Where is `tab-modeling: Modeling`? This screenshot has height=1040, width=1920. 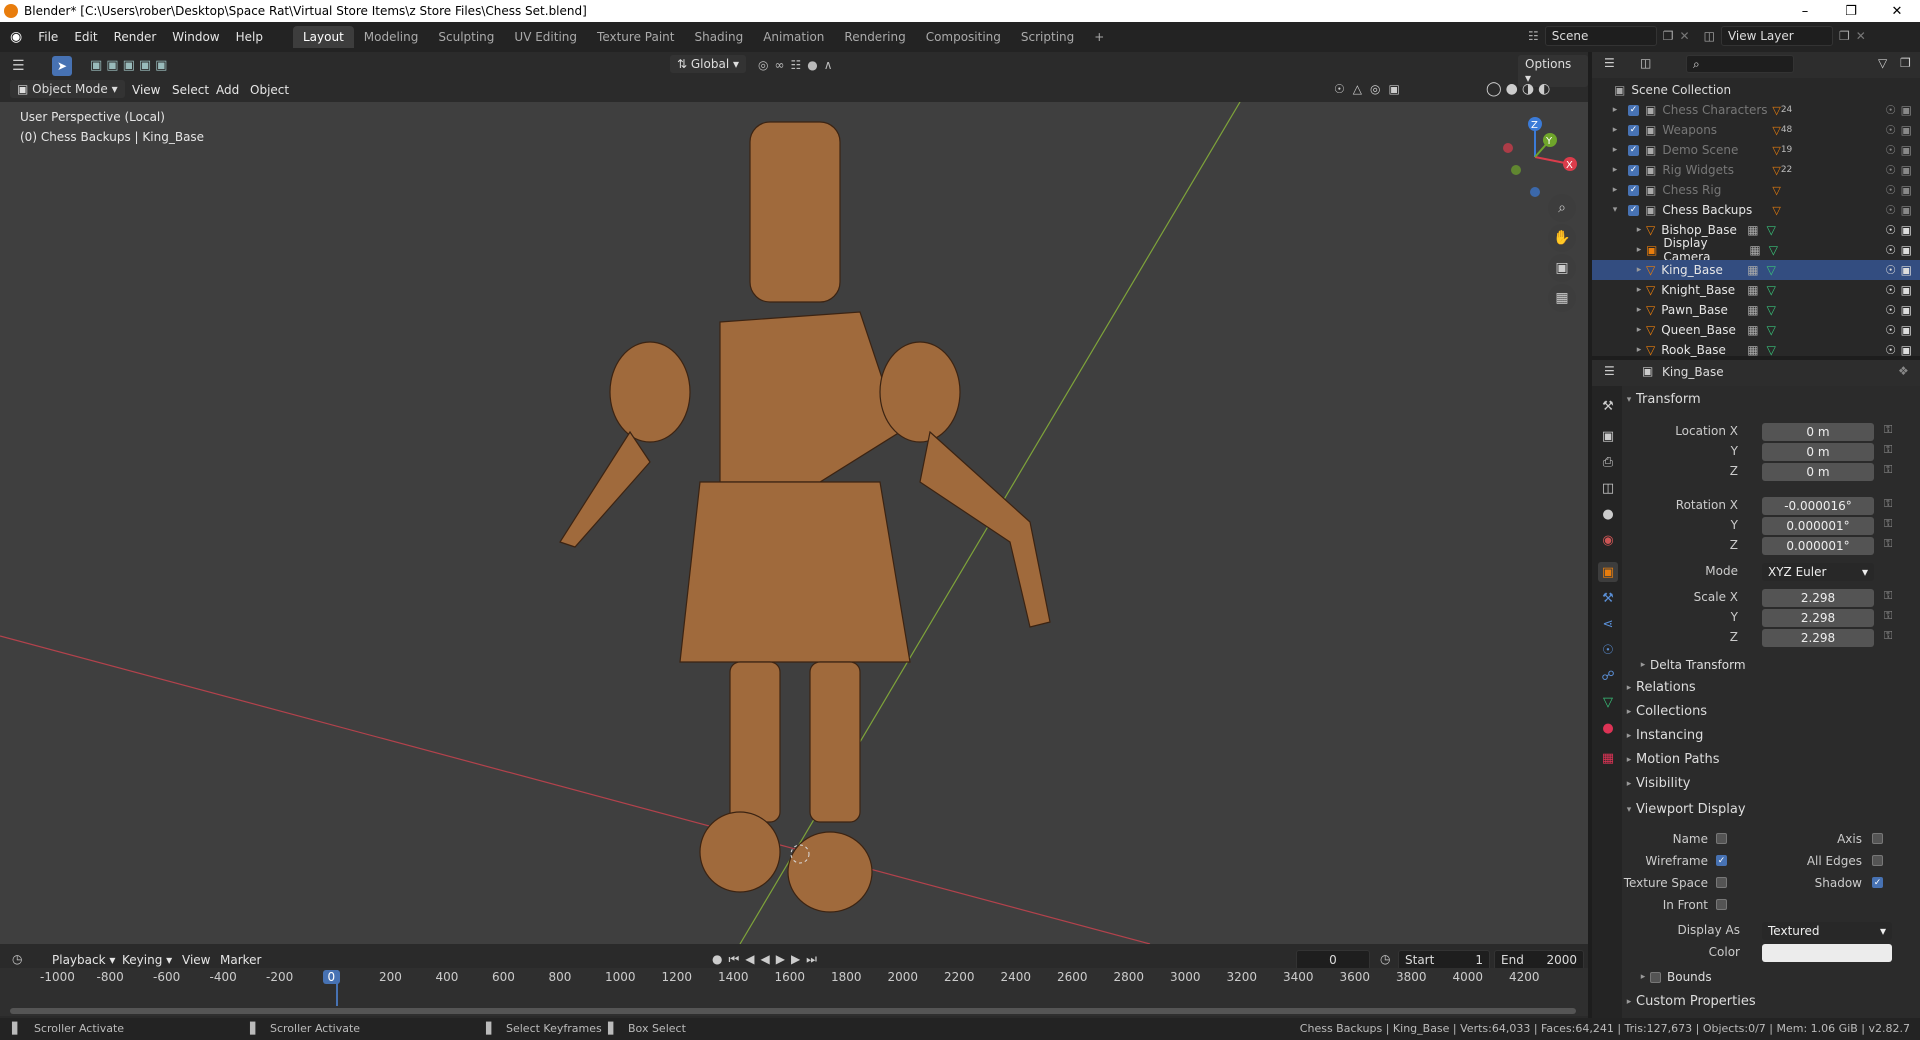 tab-modeling: Modeling is located at coordinates (391, 37).